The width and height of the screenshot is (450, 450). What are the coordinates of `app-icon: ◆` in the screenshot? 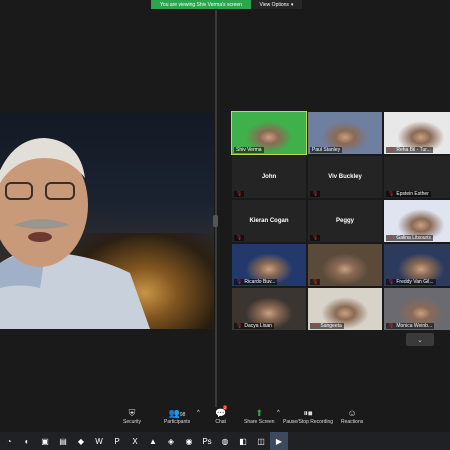 It's located at (81, 441).